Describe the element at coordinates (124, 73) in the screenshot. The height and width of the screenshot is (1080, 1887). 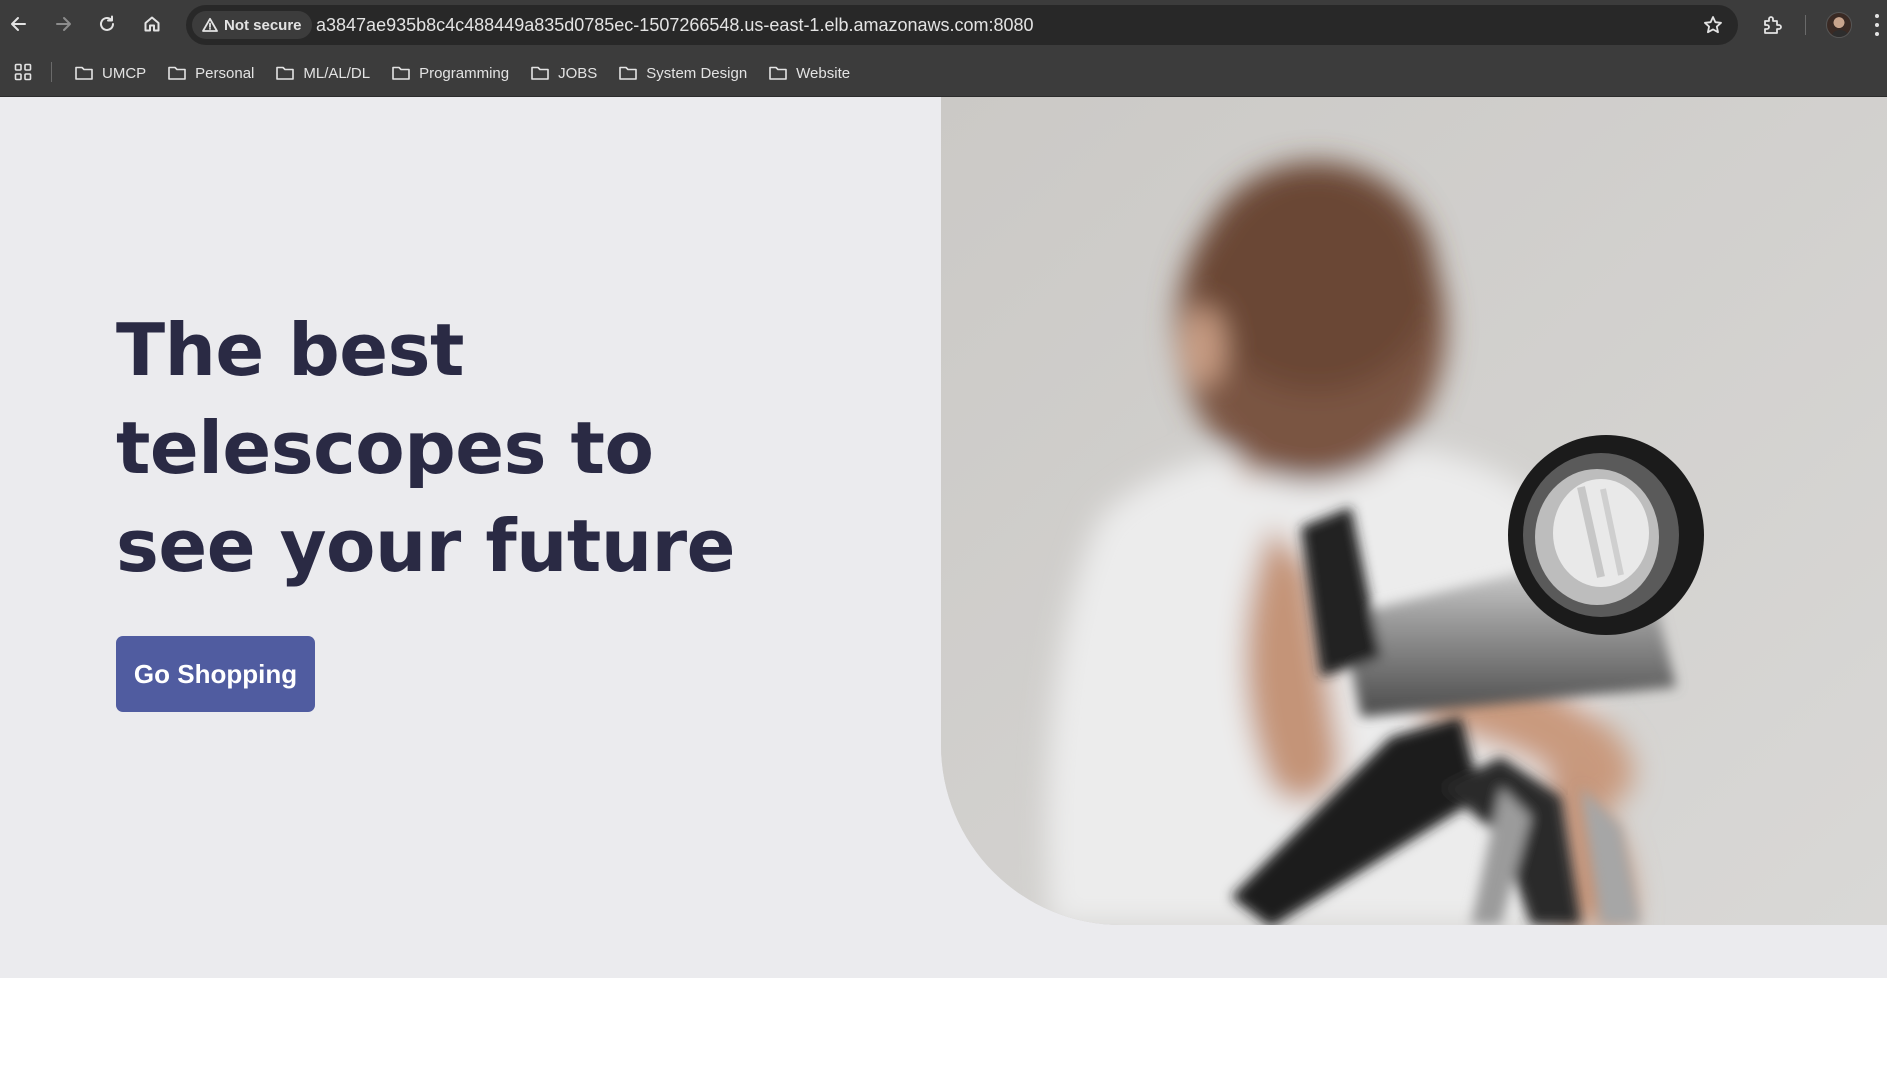
I see `bookmark-label: UMCP` at that location.